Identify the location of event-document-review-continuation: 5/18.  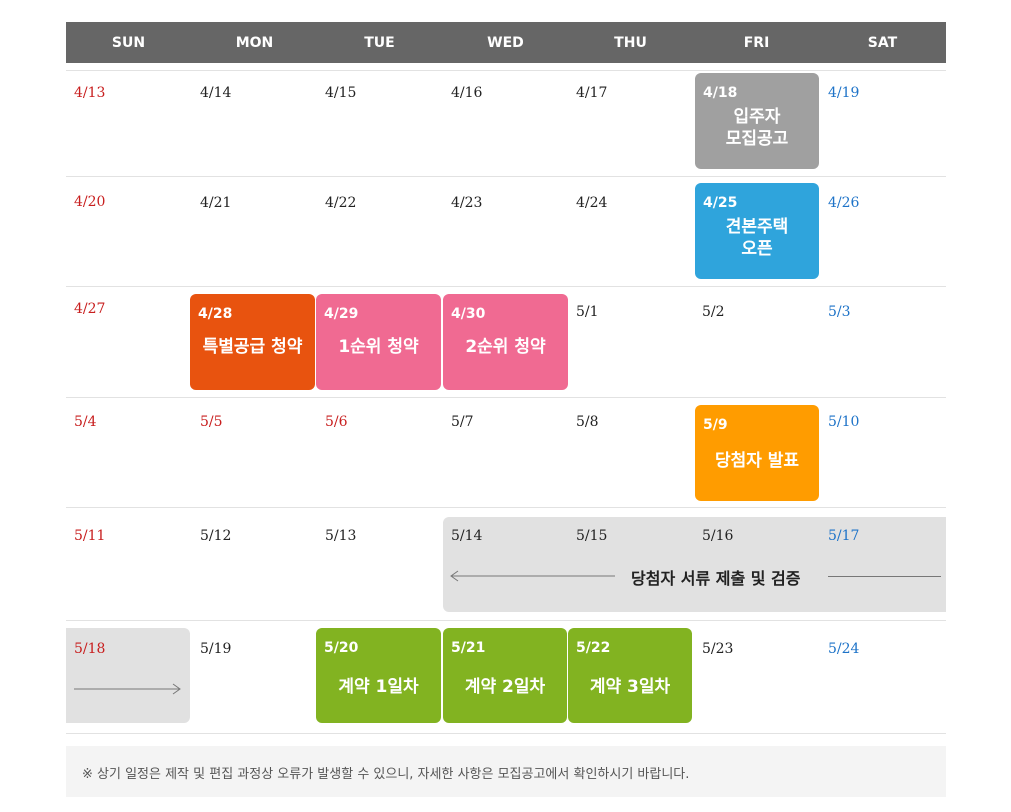
(128, 675).